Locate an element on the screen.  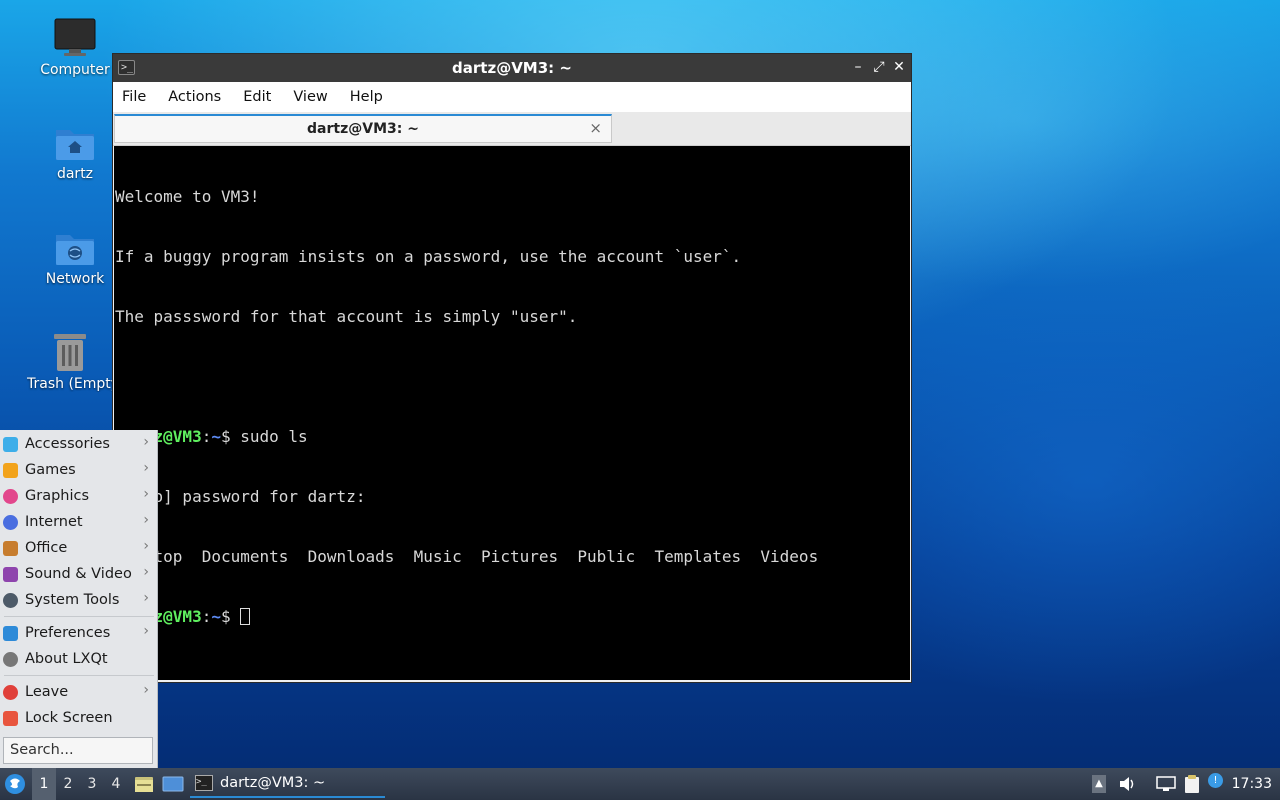
tray-network is located at coordinates (1166, 784).